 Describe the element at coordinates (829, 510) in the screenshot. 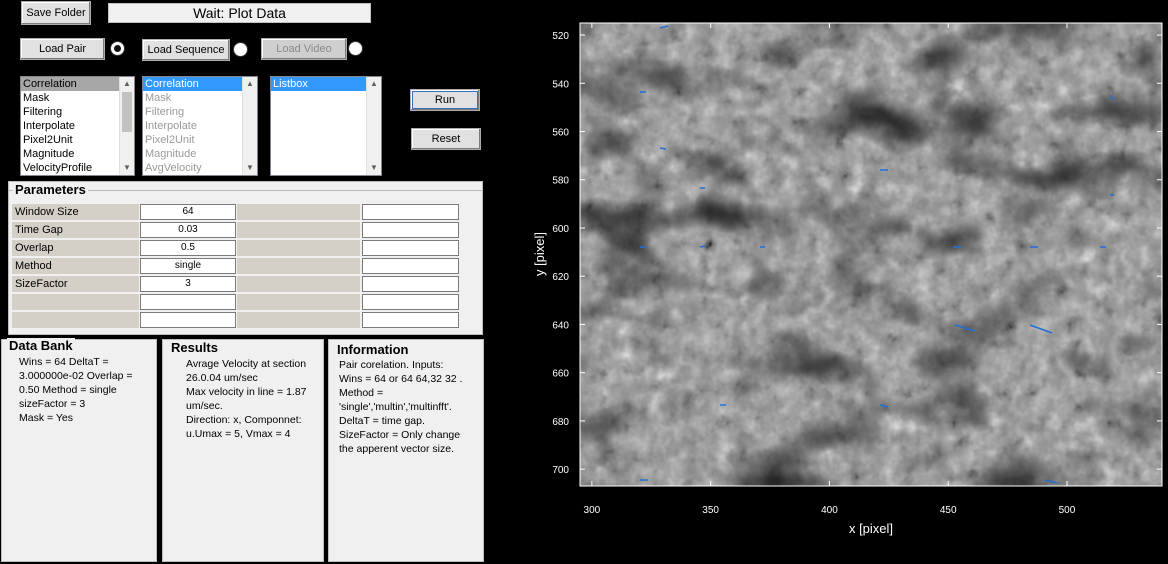

I see `x-tick-label: 400` at that location.